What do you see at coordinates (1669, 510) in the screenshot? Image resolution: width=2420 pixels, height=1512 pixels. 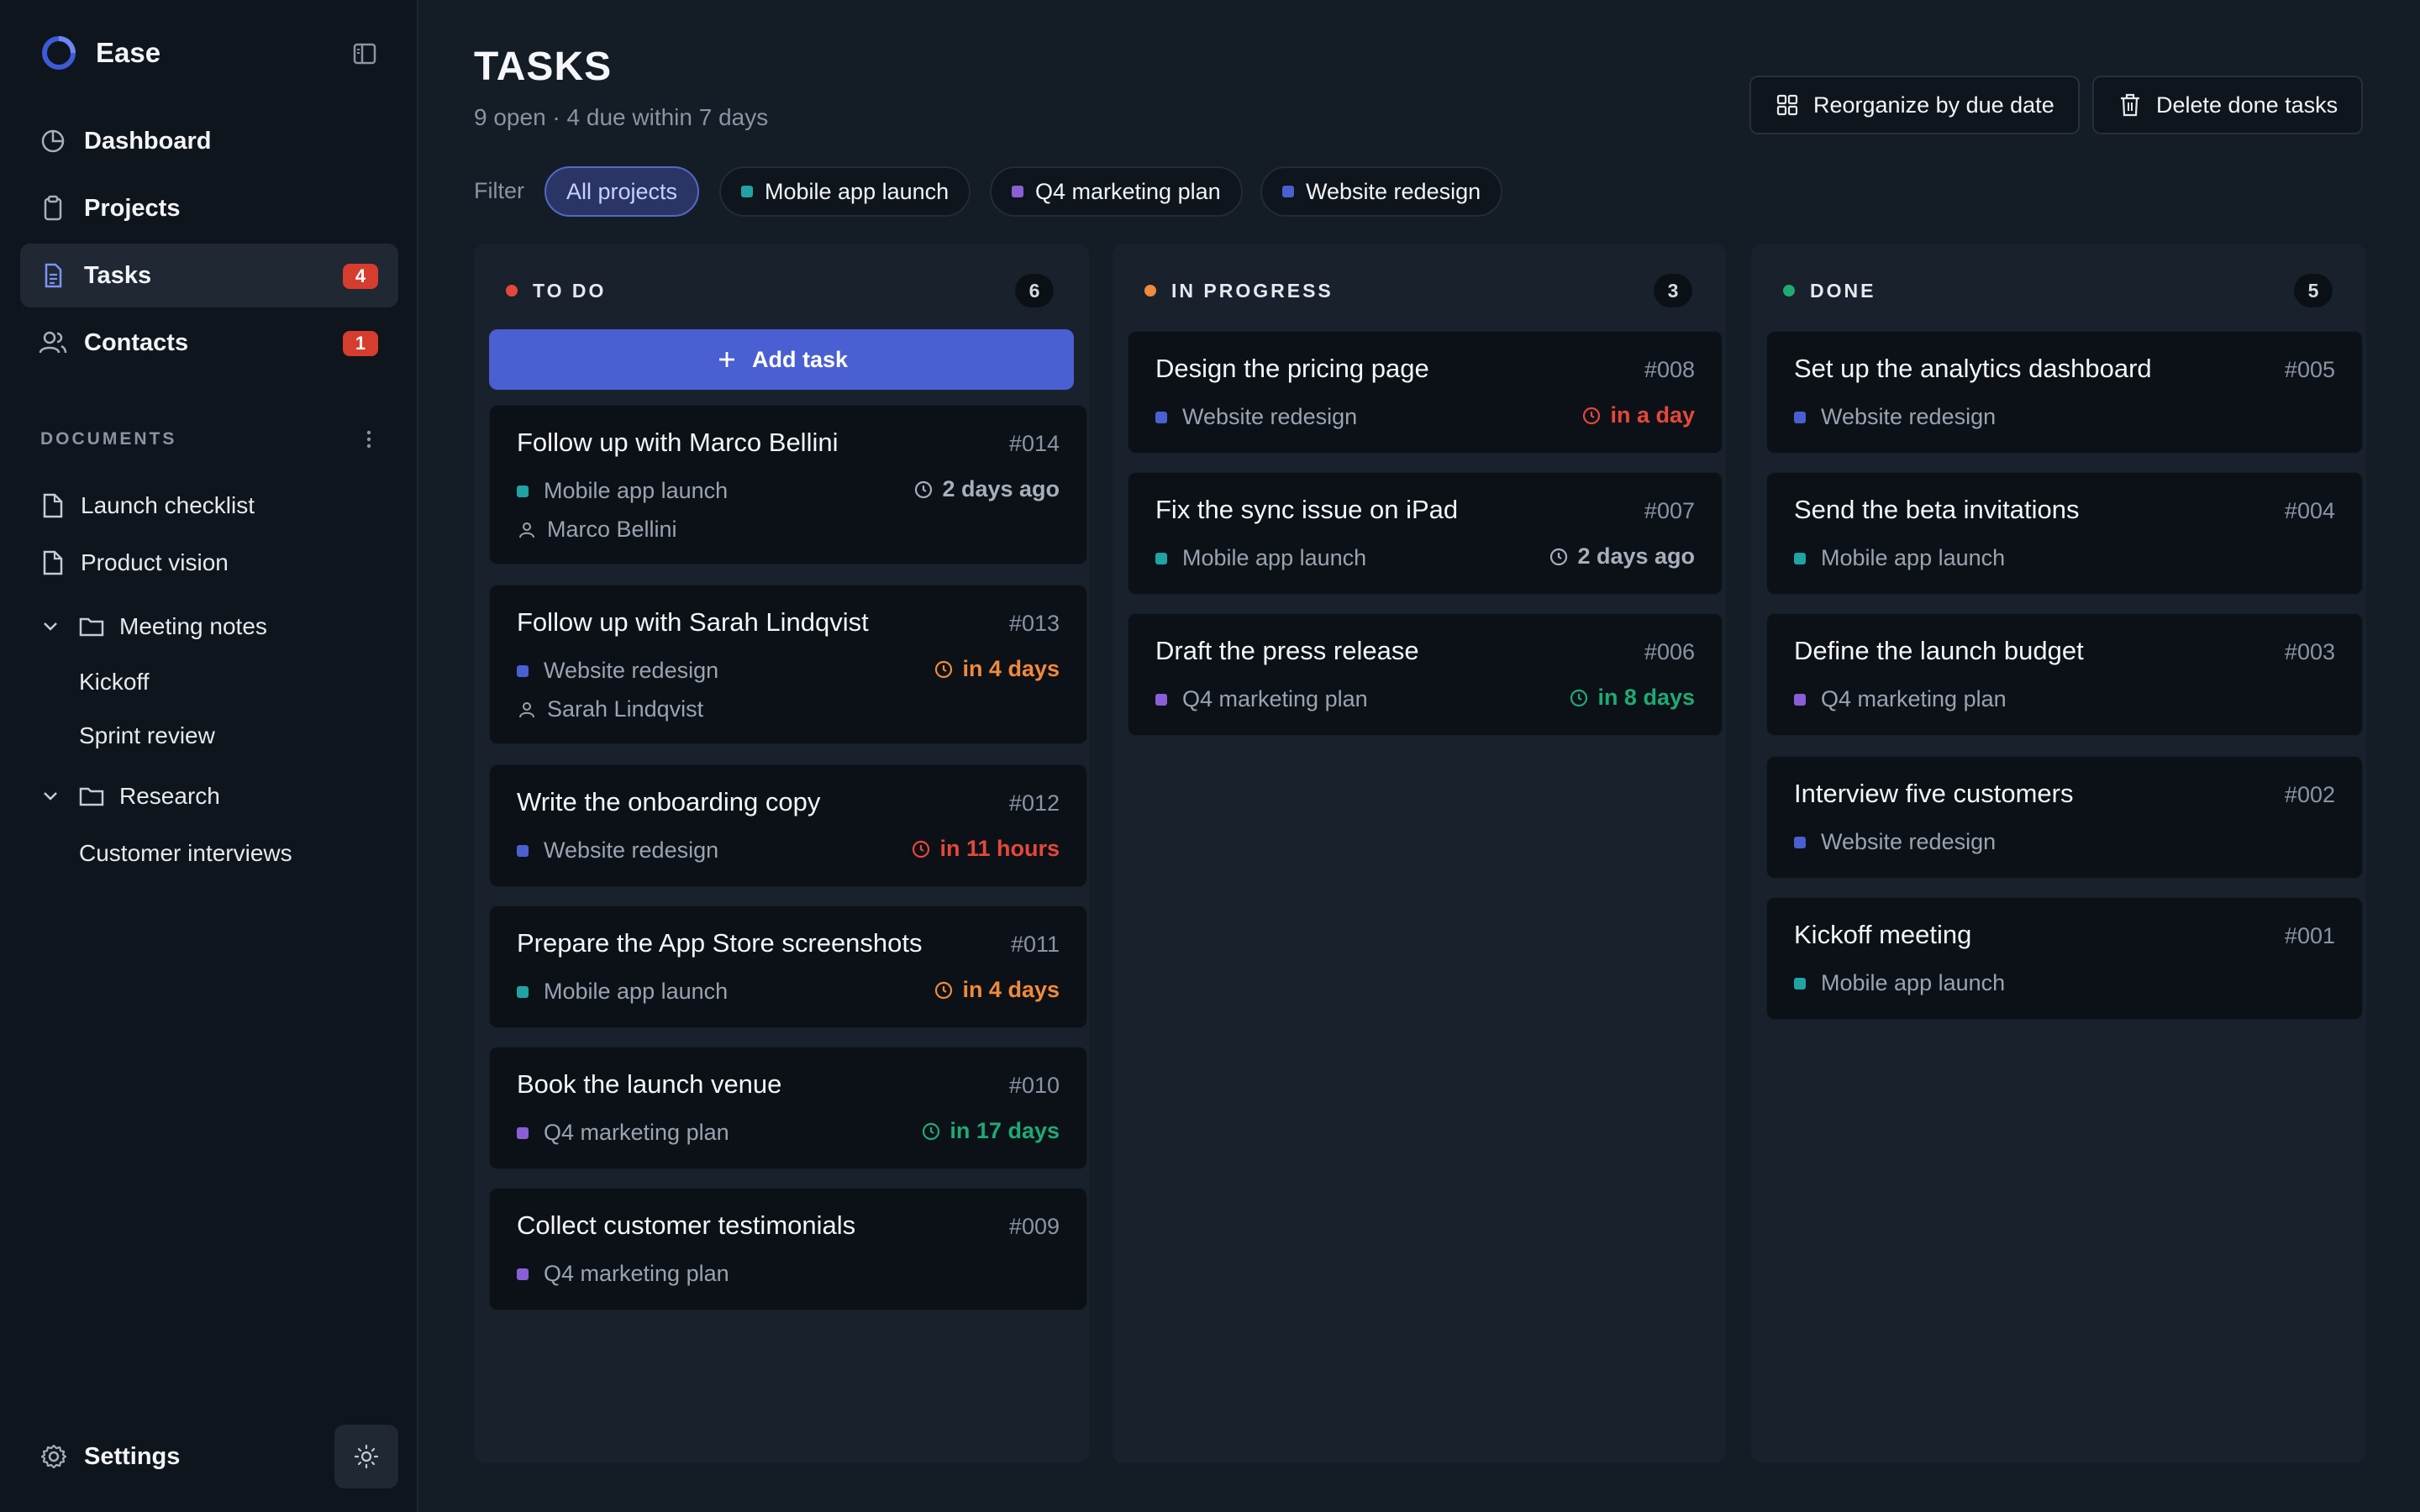 I see `task-number: #007` at bounding box center [1669, 510].